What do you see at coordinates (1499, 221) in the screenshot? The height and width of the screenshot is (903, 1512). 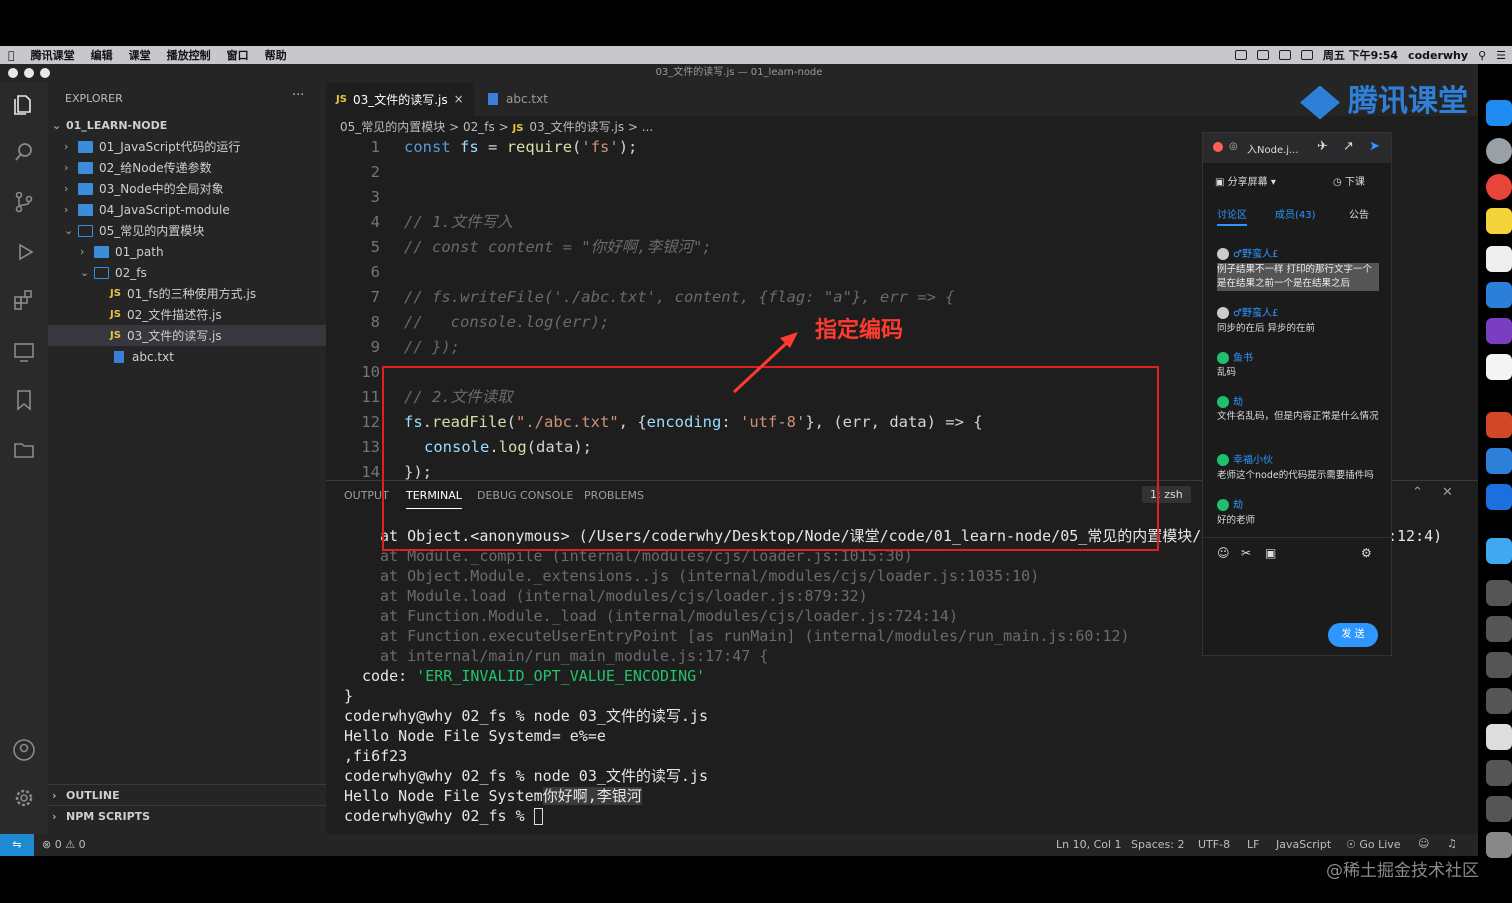 I see `notes-icon` at bounding box center [1499, 221].